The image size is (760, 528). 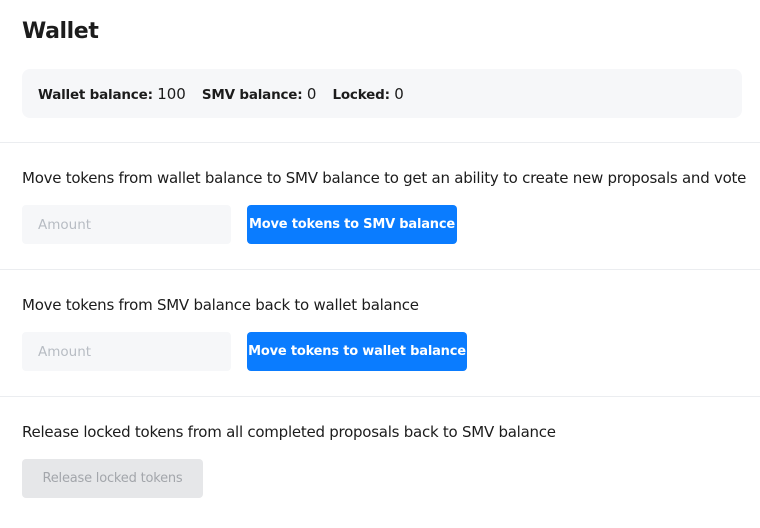 I want to click on to-wallet-amount-input, so click(x=126, y=351).